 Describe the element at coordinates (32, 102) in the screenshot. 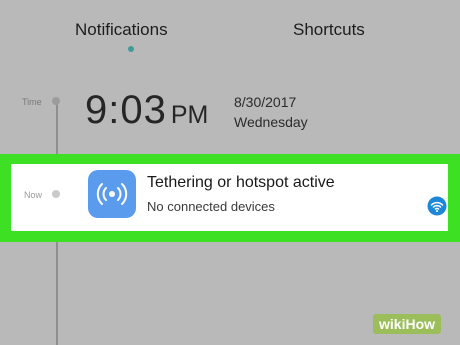

I see `timeline-time-label: Time` at that location.